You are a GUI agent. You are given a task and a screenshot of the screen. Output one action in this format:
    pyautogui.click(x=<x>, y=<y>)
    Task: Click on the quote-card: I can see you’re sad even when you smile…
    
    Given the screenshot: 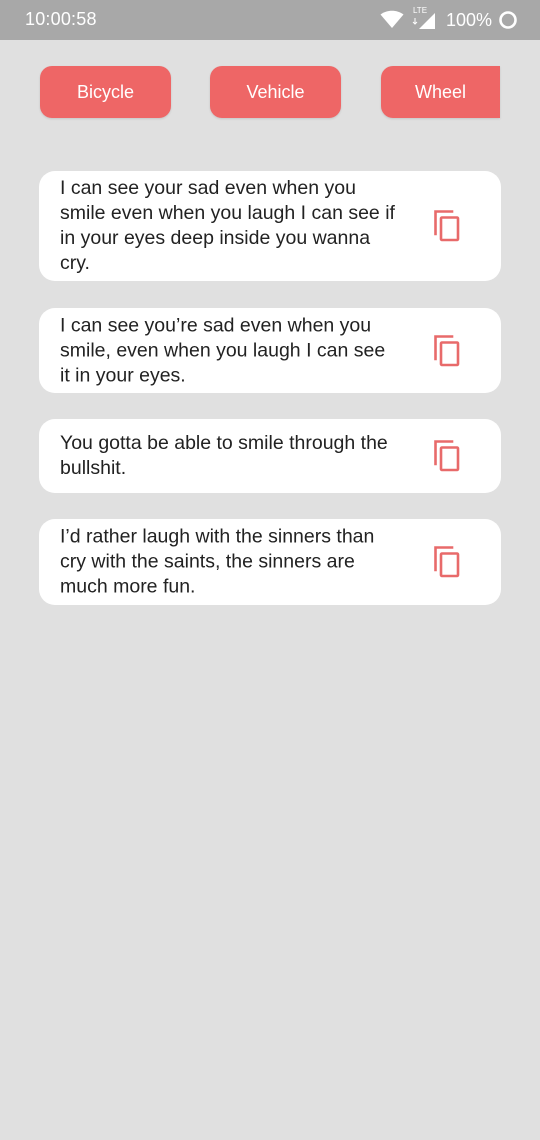 What is the action you would take?
    pyautogui.click(x=270, y=350)
    